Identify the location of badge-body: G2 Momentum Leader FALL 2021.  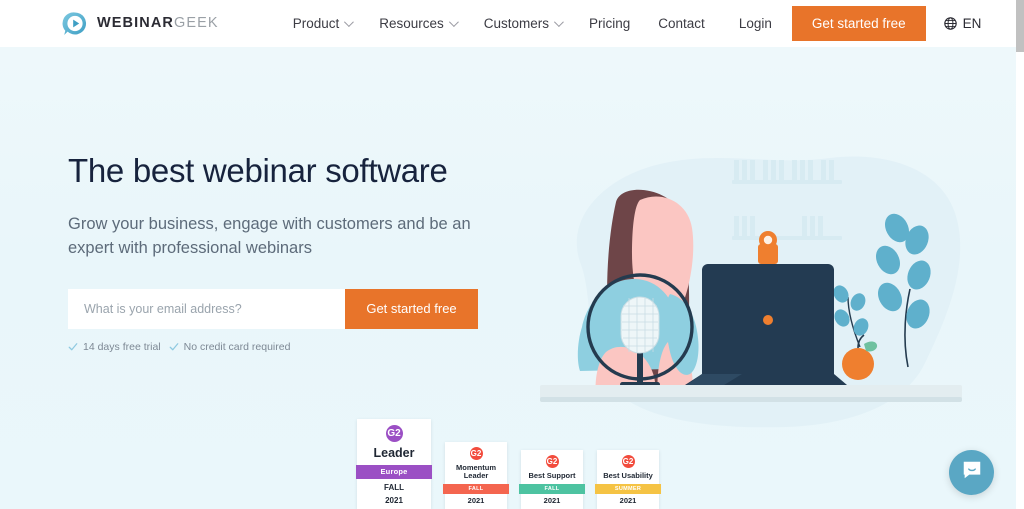
(476, 475).